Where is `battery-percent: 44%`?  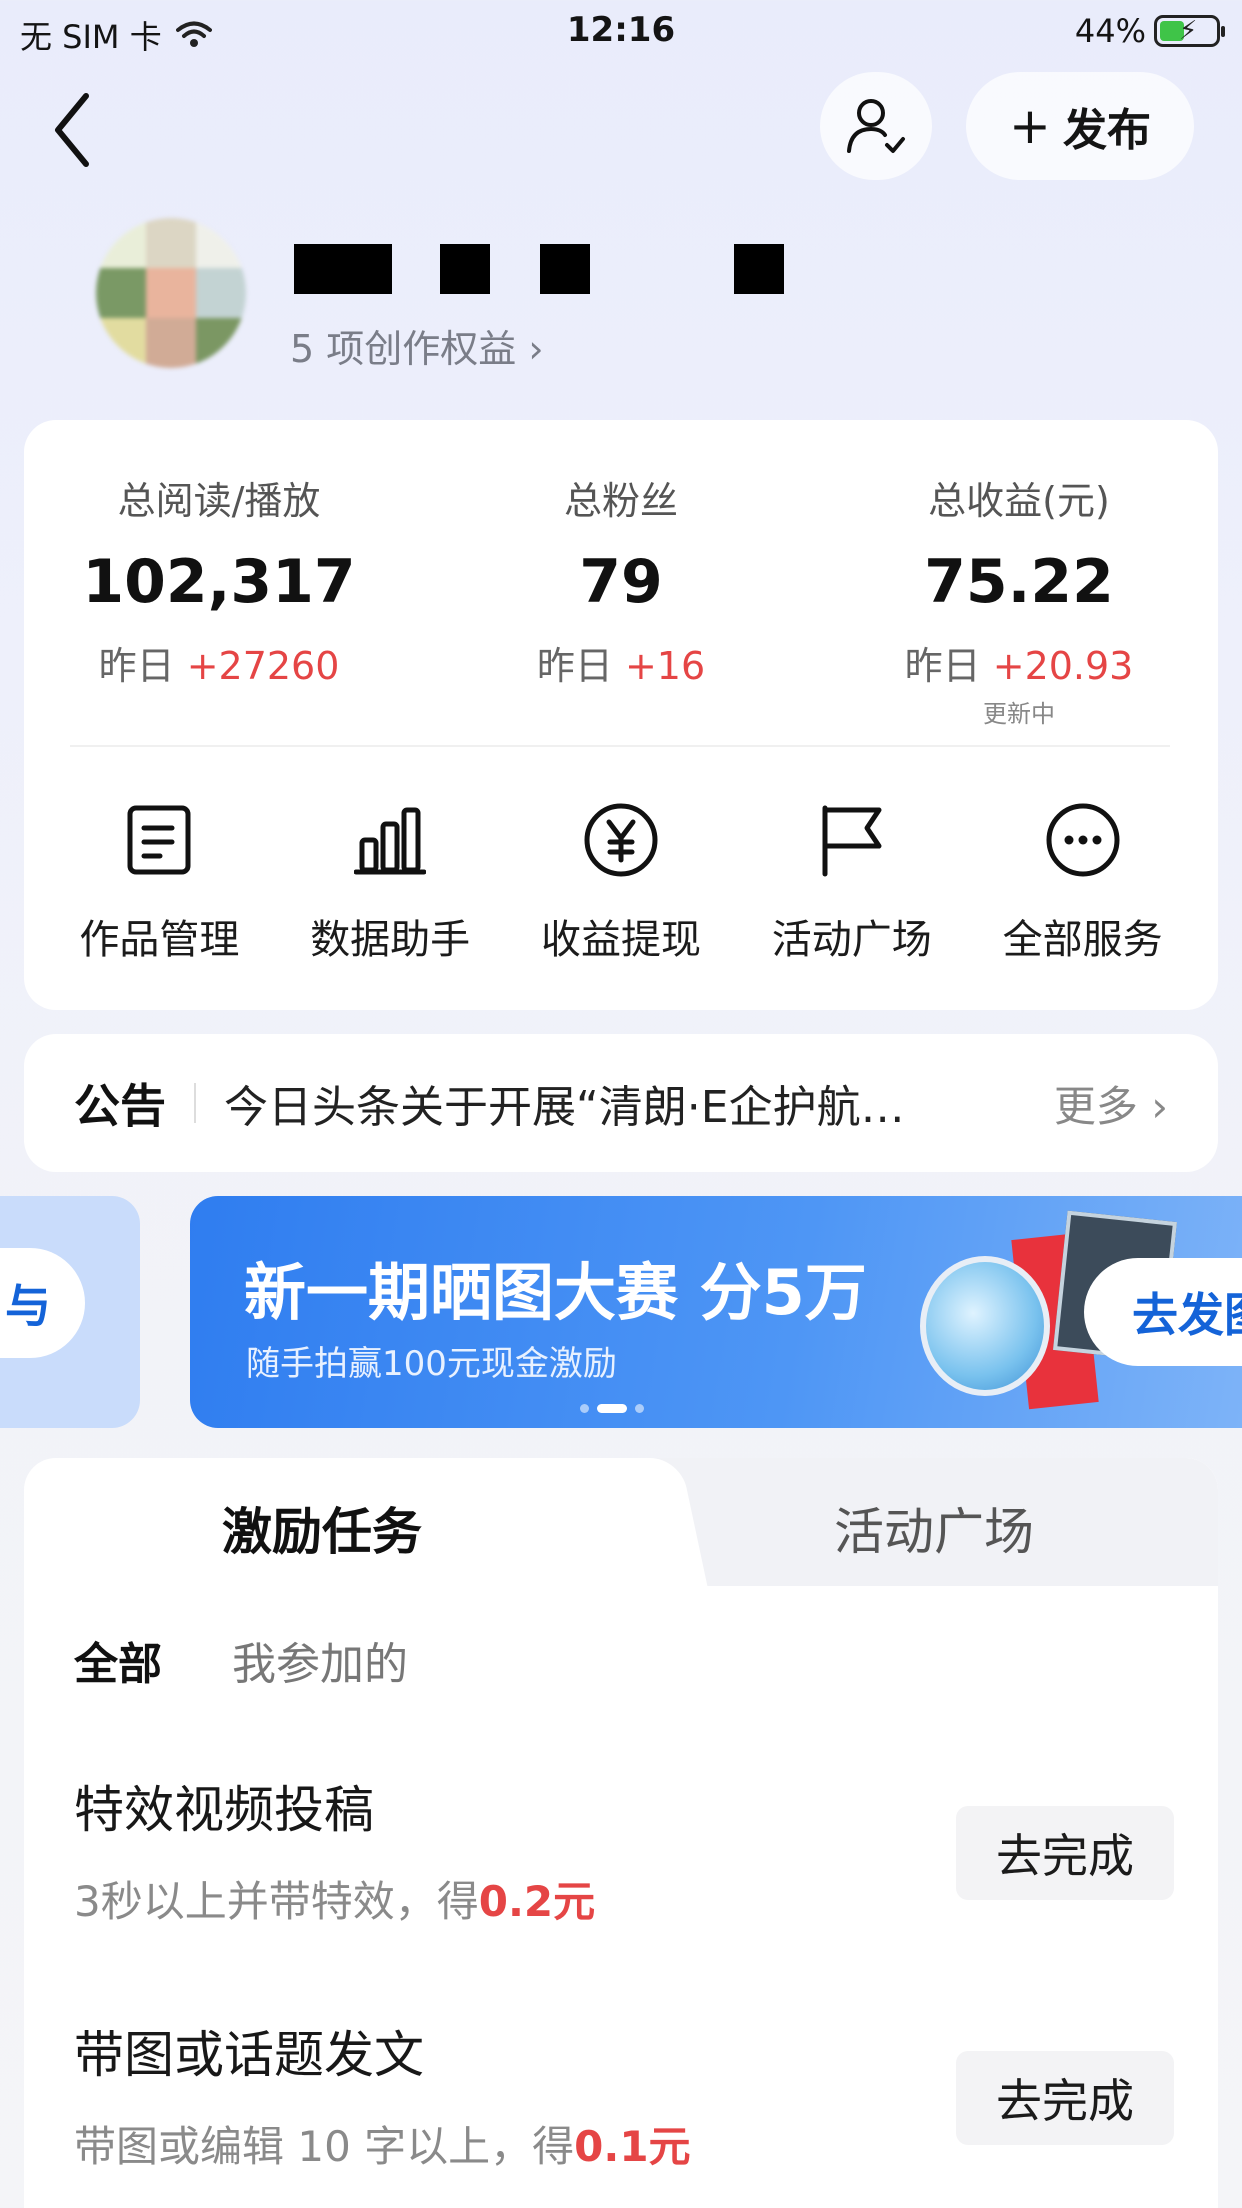
battery-percent: 44% is located at coordinates (1110, 31).